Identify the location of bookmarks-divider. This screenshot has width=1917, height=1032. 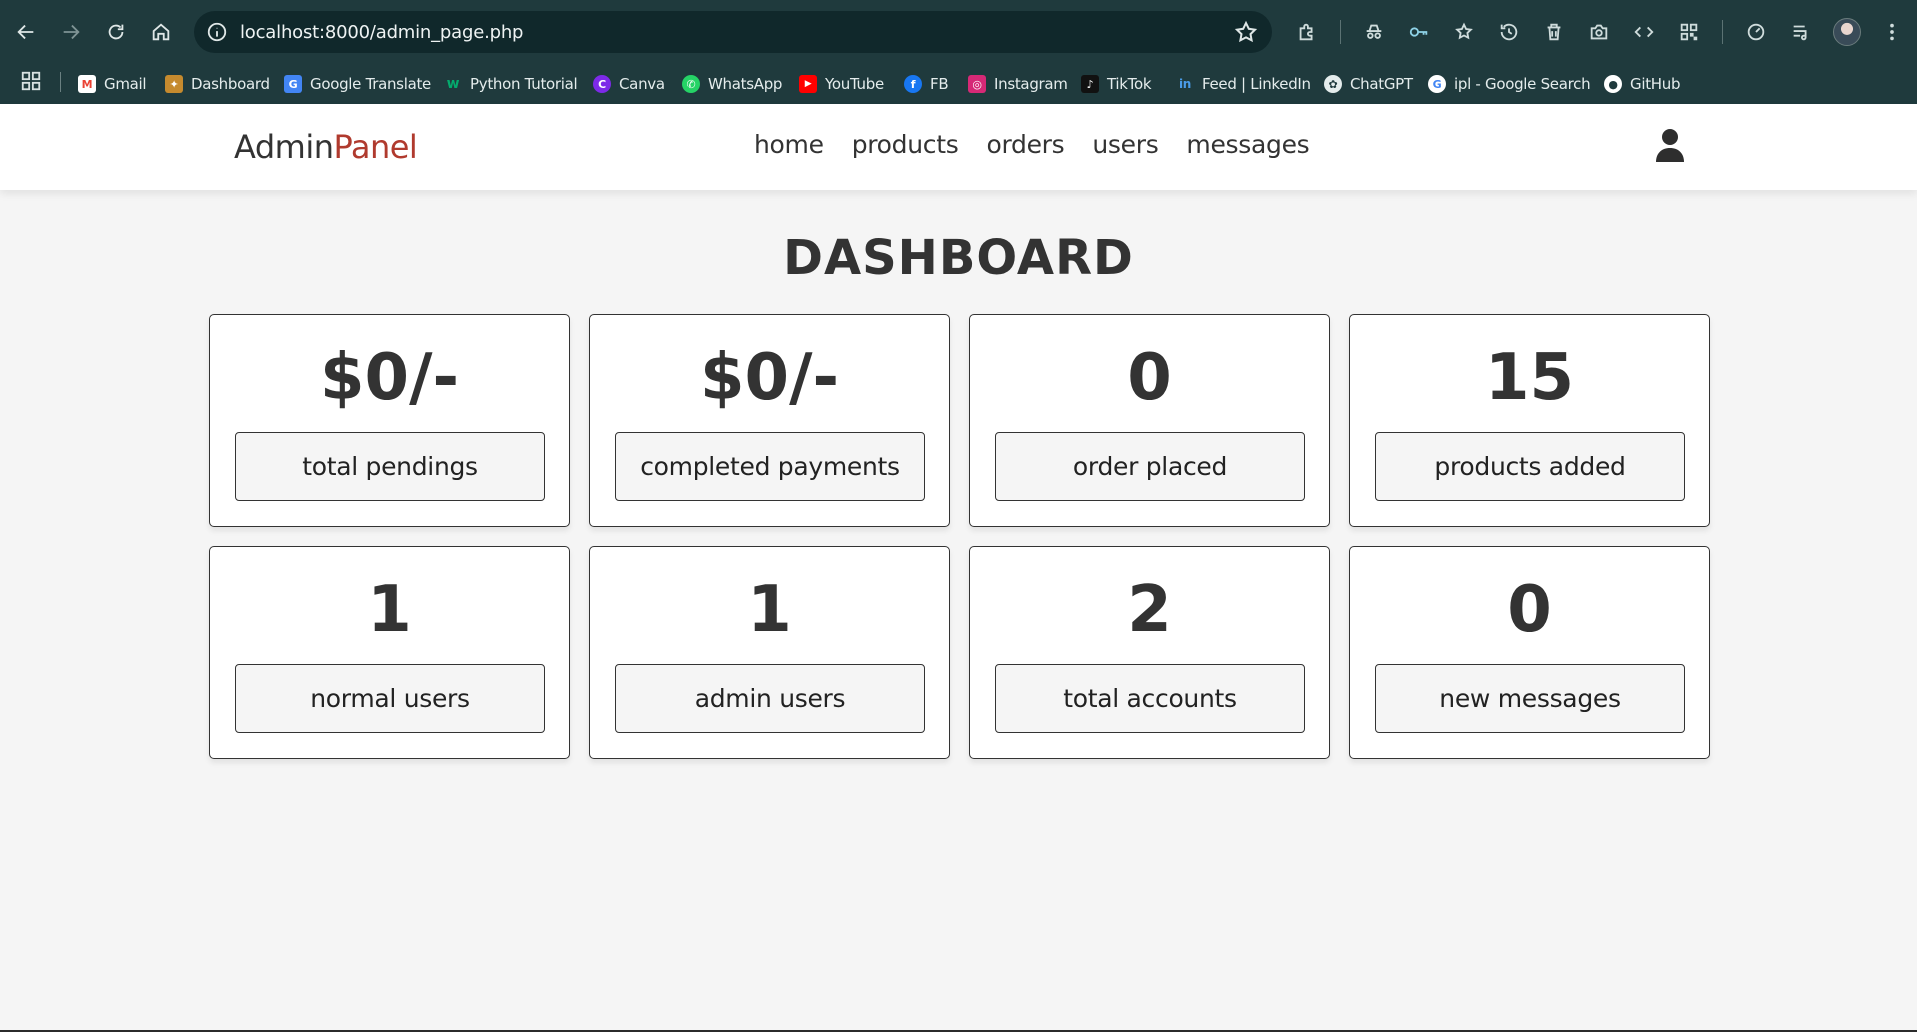
(60, 82).